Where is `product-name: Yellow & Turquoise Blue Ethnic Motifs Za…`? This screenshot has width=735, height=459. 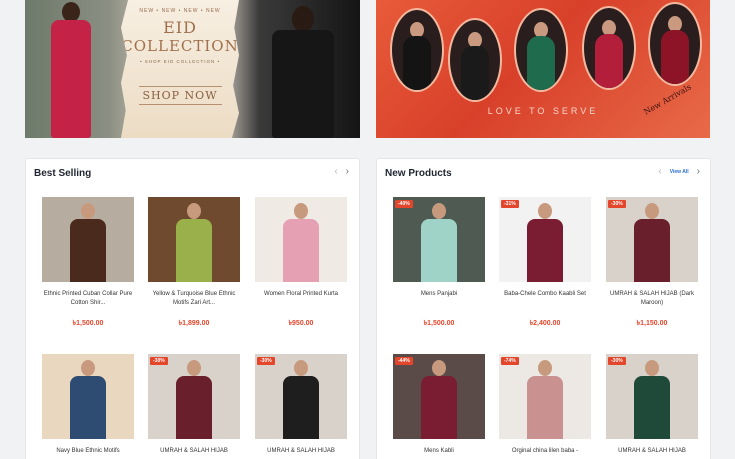
product-name: Yellow & Turquoise Blue Ethnic Motifs Za… is located at coordinates (194, 299).